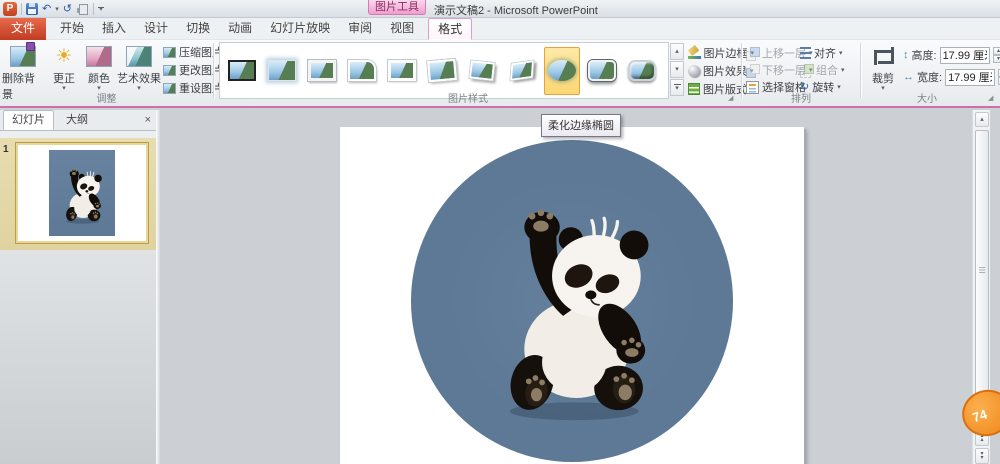 The height and width of the screenshot is (464, 1000). What do you see at coordinates (82, 9) in the screenshot?
I see `print-preview-icon` at bounding box center [82, 9].